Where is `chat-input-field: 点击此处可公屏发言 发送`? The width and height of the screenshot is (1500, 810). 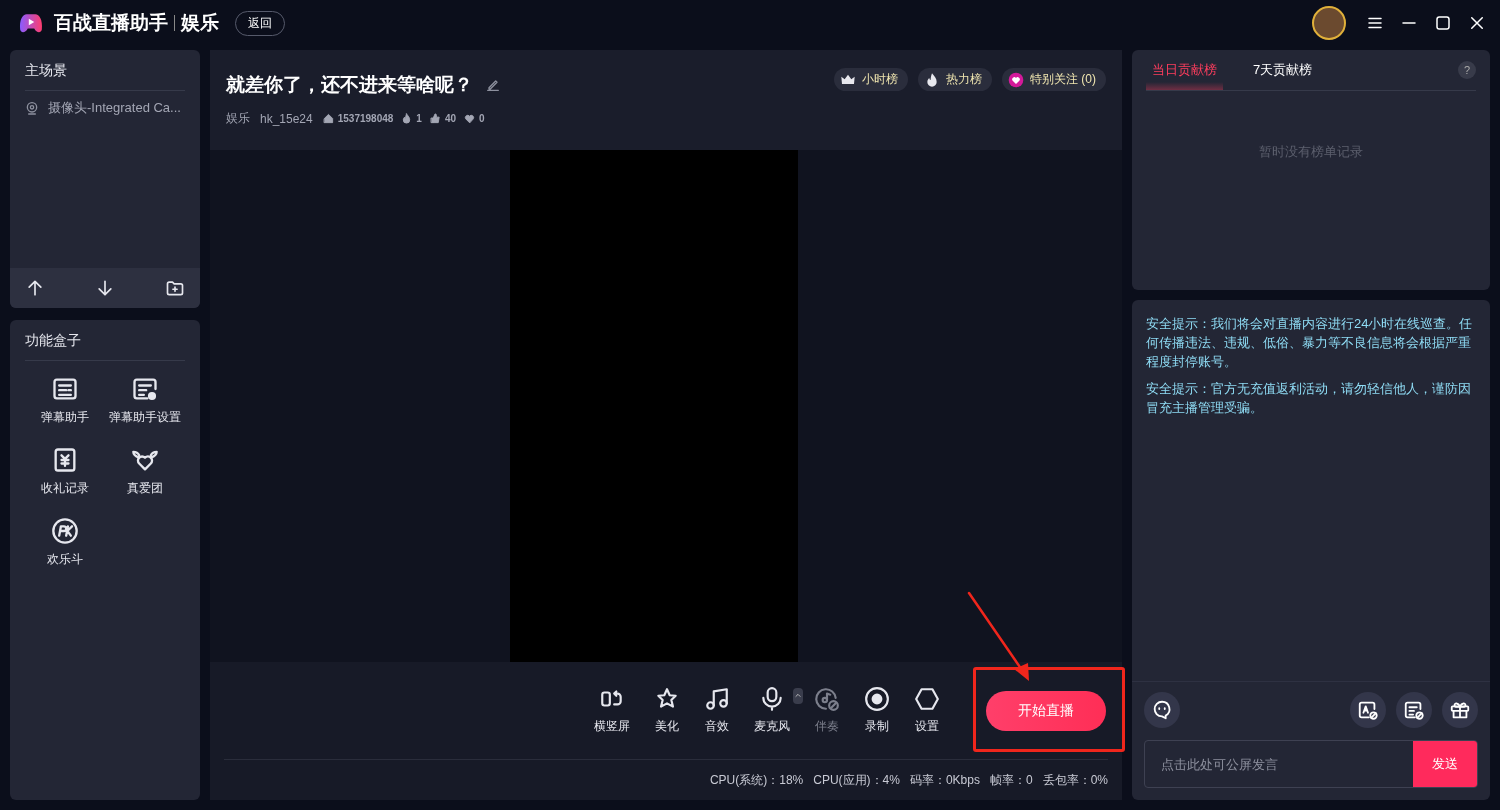 chat-input-field: 点击此处可公屏发言 发送 is located at coordinates (1311, 764).